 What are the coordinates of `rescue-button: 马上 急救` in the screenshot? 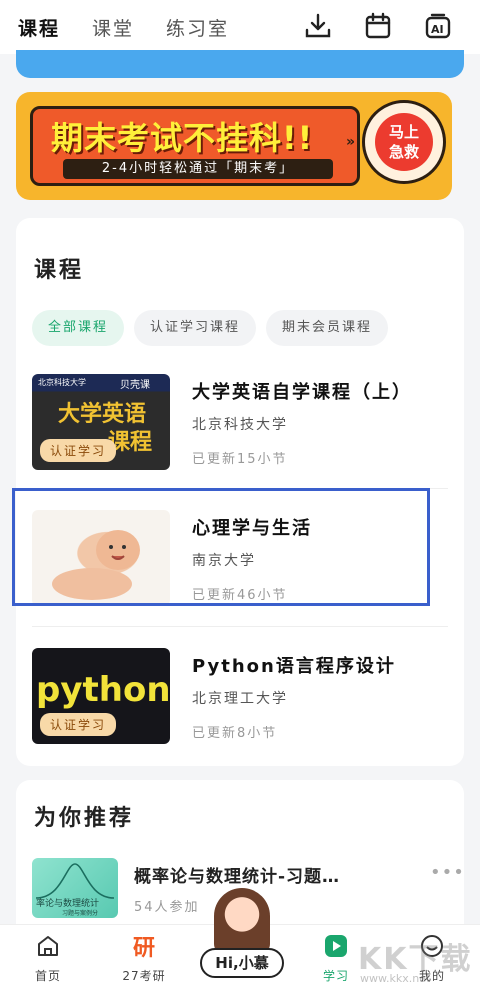 It's located at (404, 142).